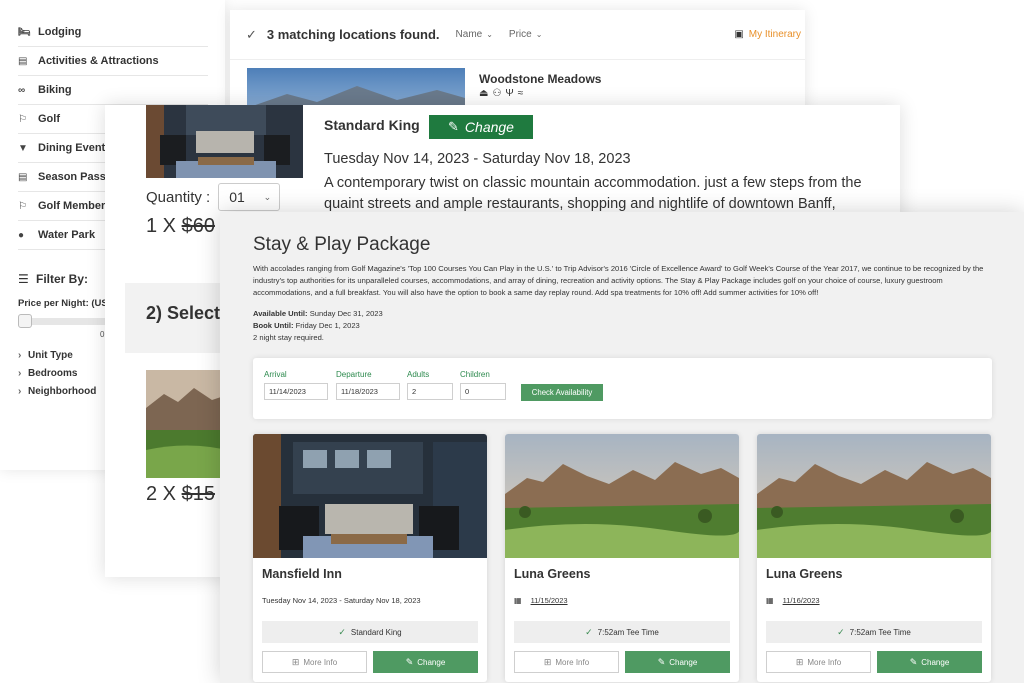  I want to click on category-label: Biking, so click(55, 90).